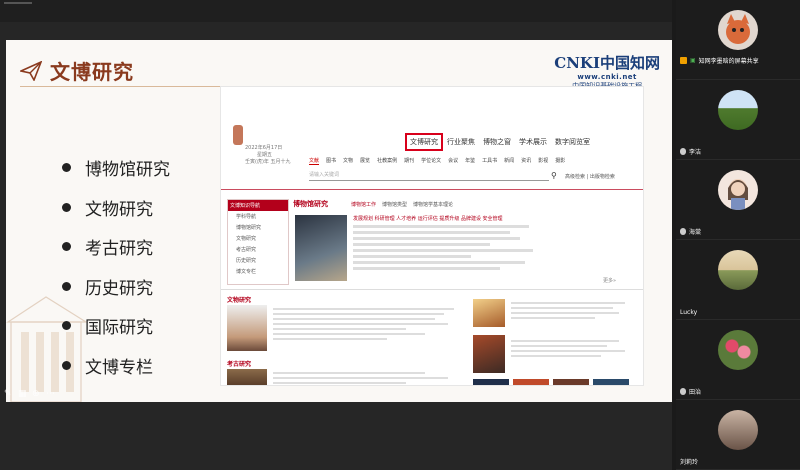  I want to click on share-bottom-bar, so click(336, 437).